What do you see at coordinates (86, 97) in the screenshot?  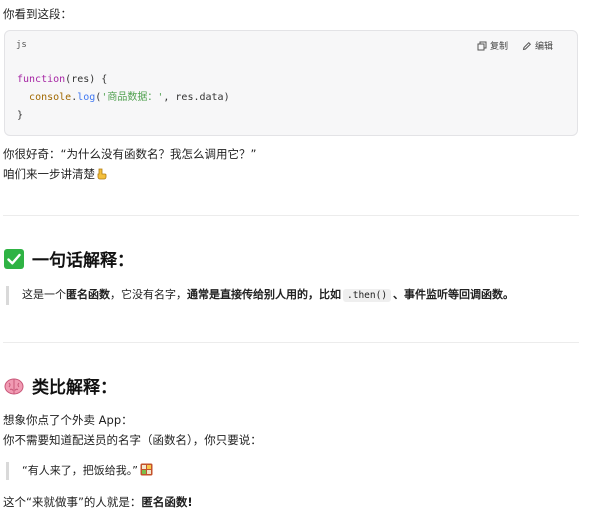 I see `code-function: log` at bounding box center [86, 97].